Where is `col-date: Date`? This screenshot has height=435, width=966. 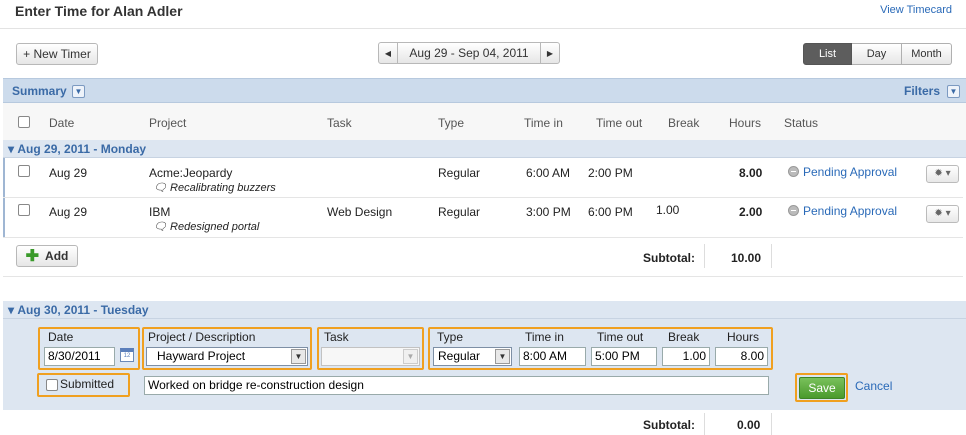 col-date: Date is located at coordinates (61, 123).